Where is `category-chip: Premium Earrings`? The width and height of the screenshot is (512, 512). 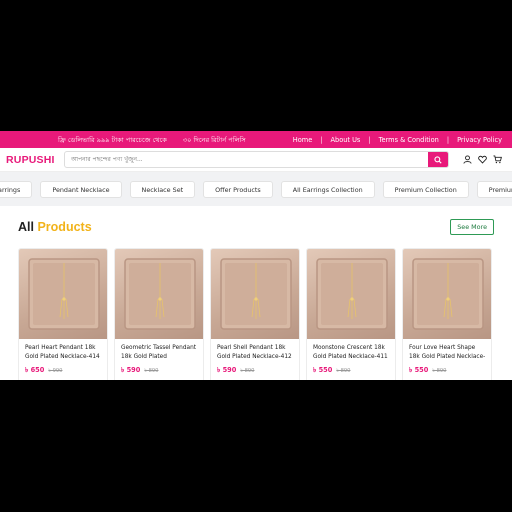
category-chip: Premium Earrings is located at coordinates (494, 189).